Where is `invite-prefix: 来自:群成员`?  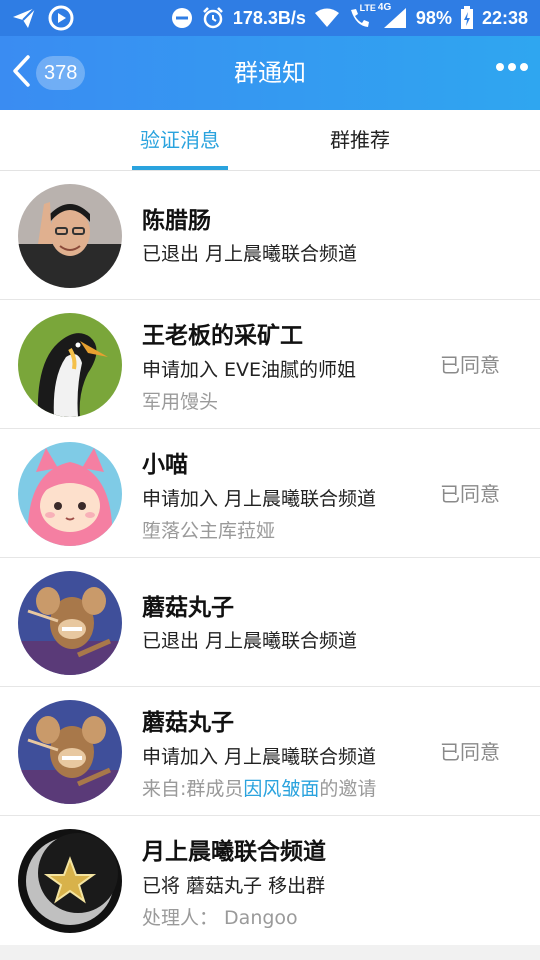
invite-prefix: 来自:群成员 is located at coordinates (193, 789).